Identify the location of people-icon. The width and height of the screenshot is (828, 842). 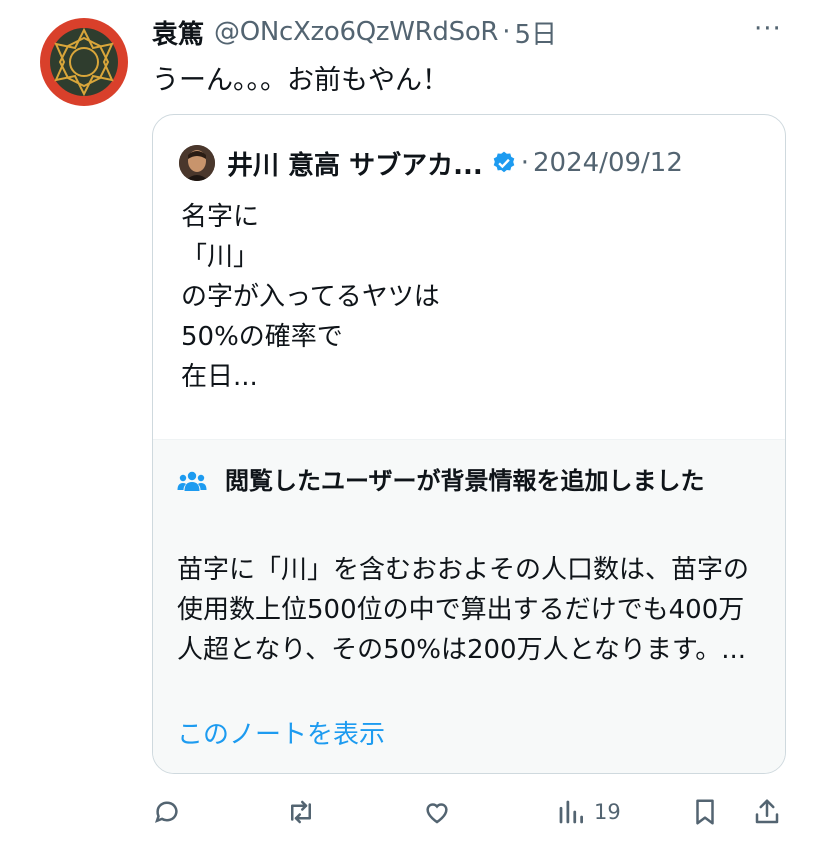
(192, 481).